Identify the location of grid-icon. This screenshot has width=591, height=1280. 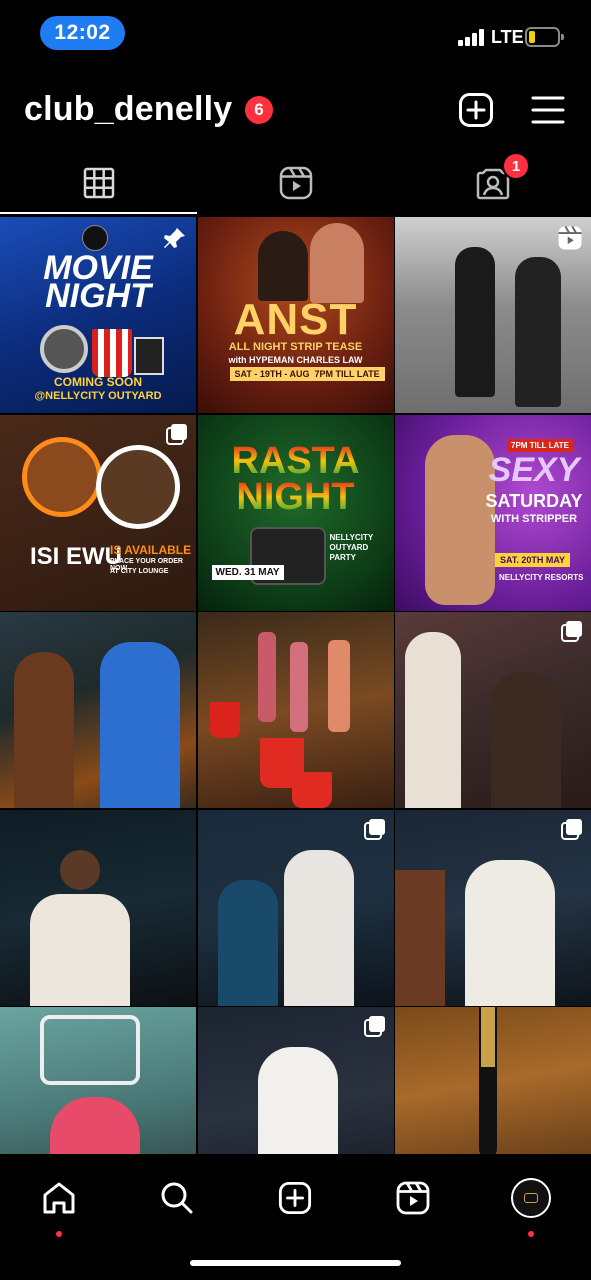
(98, 183).